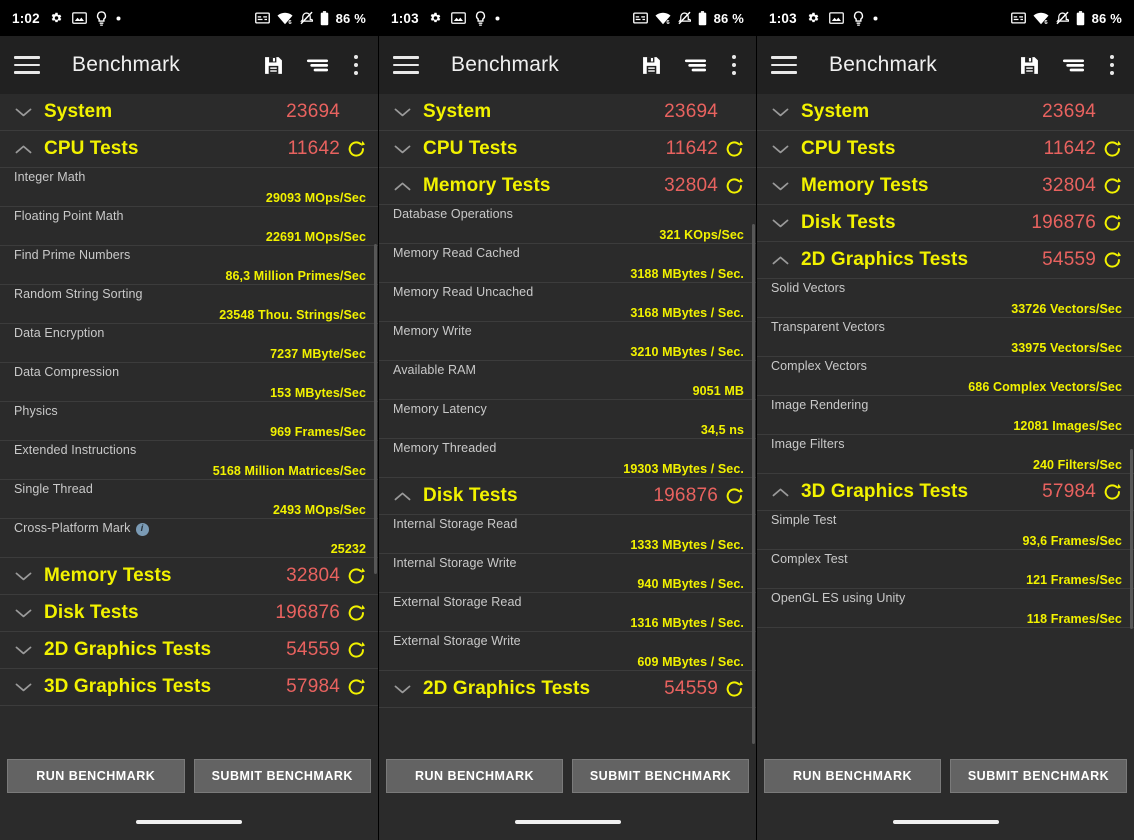 This screenshot has height=840, width=1134. What do you see at coordinates (567, 302) in the screenshot?
I see `benchmark-result-row: Memory Read Uncached 3168 MBytes / Sec.` at bounding box center [567, 302].